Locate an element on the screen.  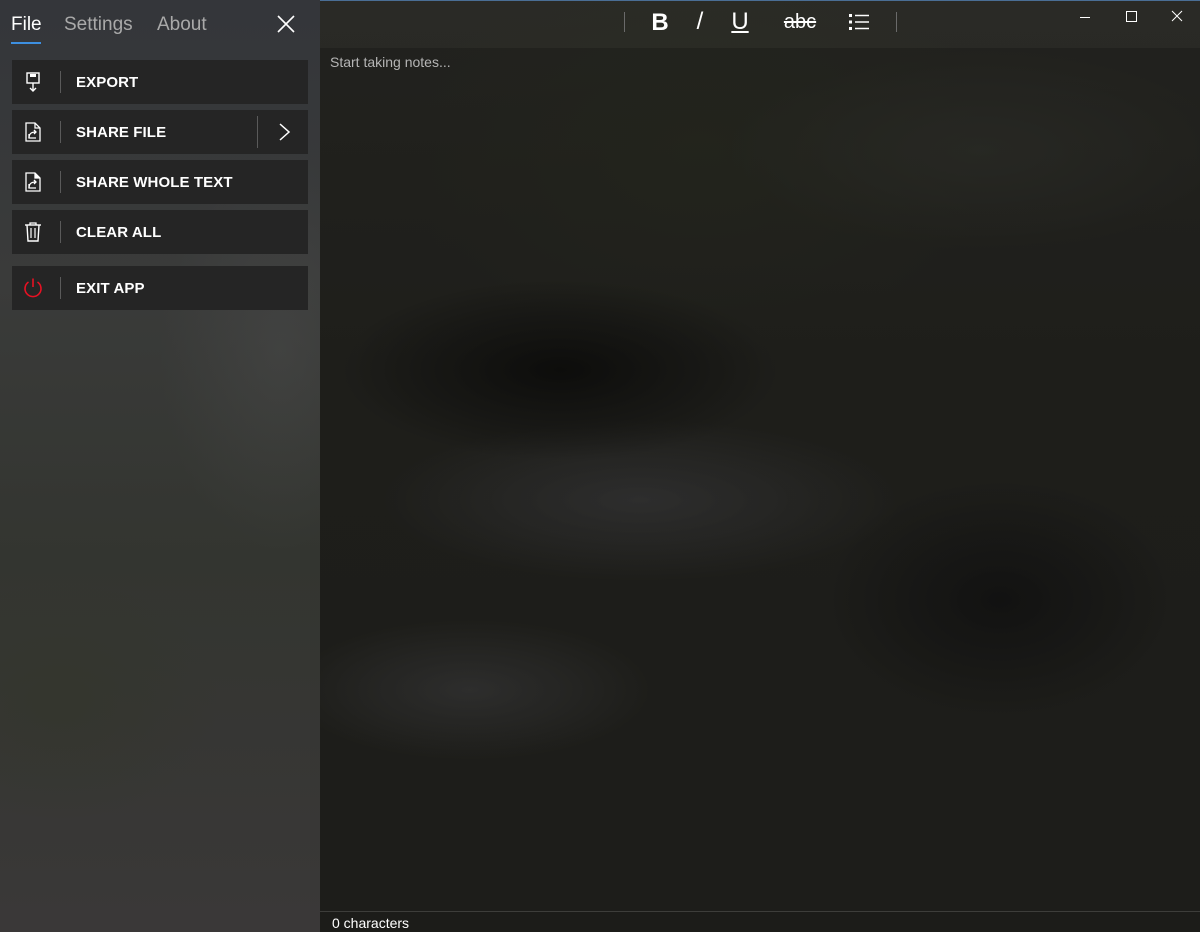
sidebar-tabs: File Settings About is located at coordinates (160, 24).